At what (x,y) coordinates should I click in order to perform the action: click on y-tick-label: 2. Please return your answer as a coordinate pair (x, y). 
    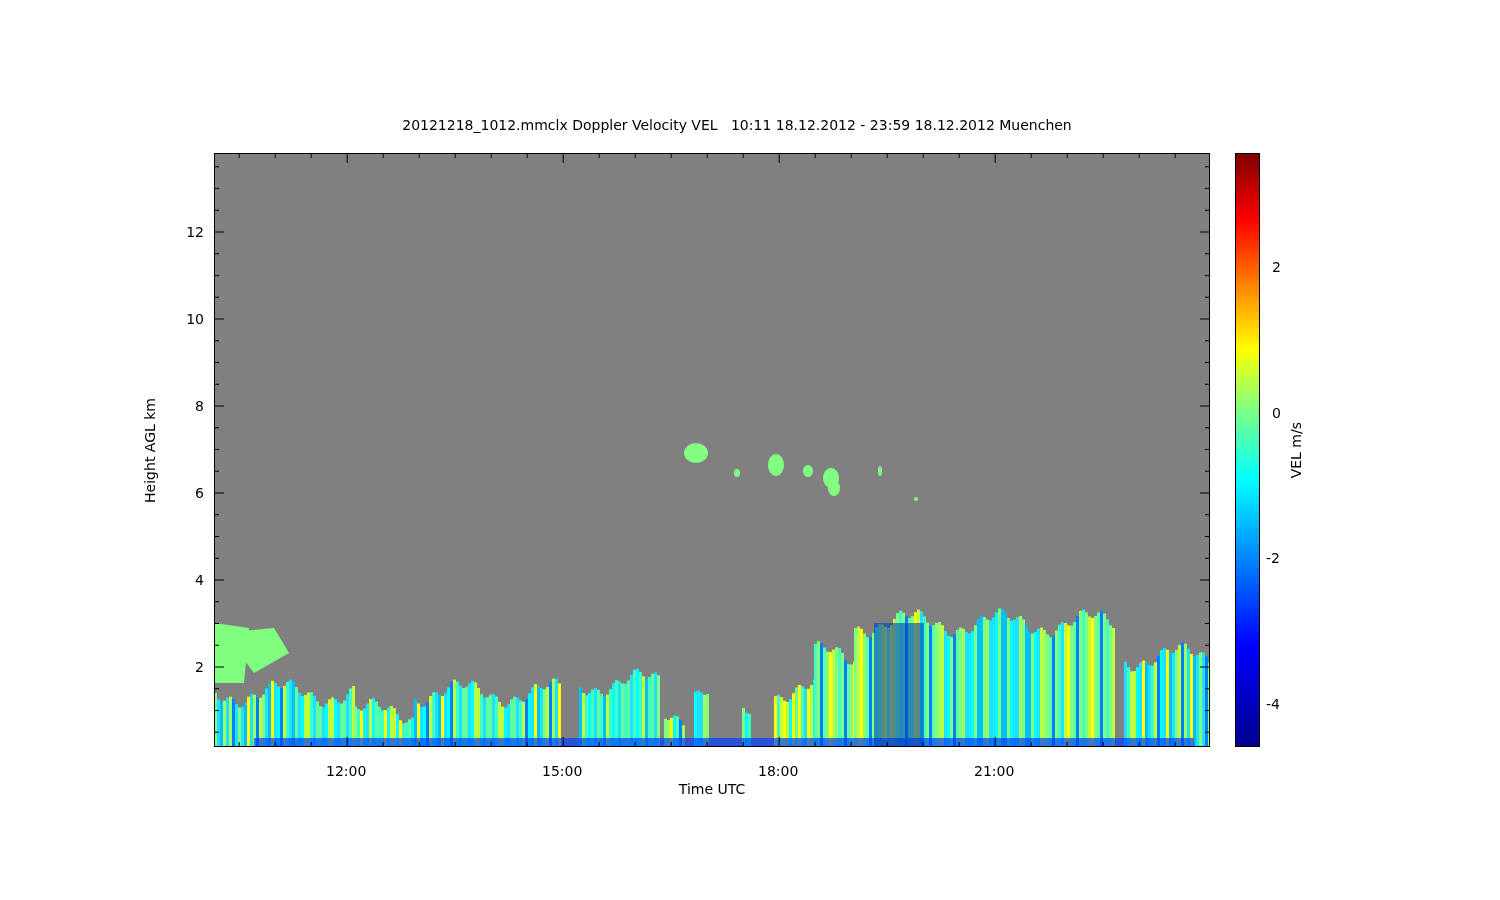
    Looking at the image, I should click on (199, 667).